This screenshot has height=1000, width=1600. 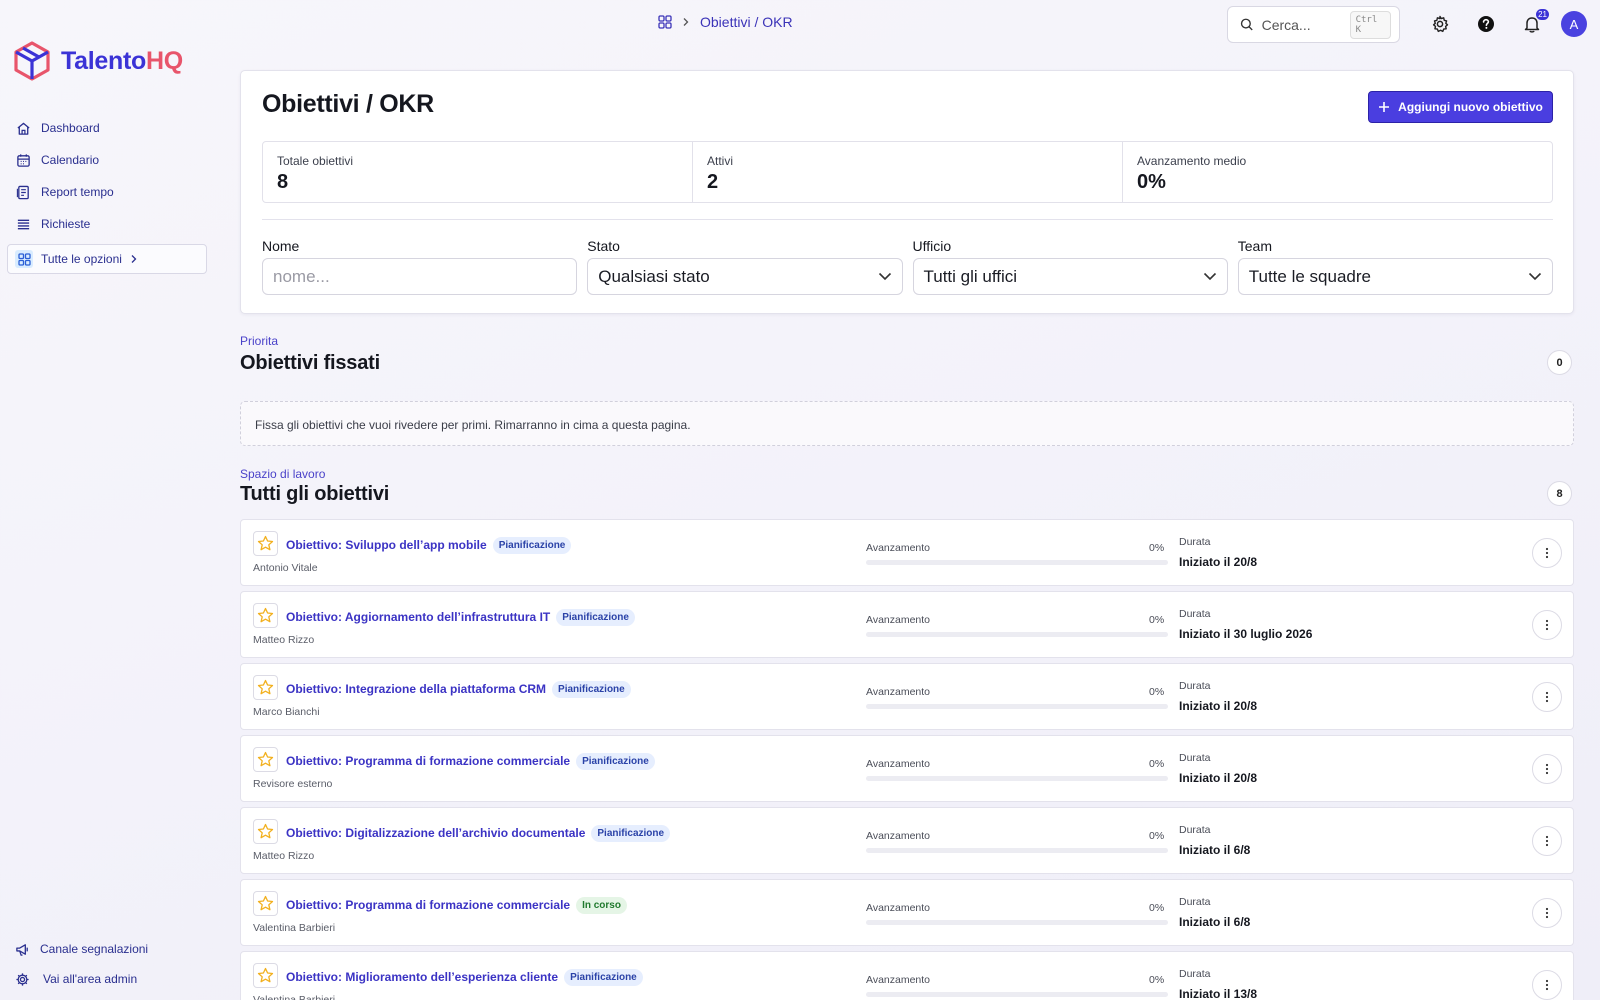 I want to click on sidebar-item-canale-segnalazioni: Canale segnalazioni, so click(x=81, y=949).